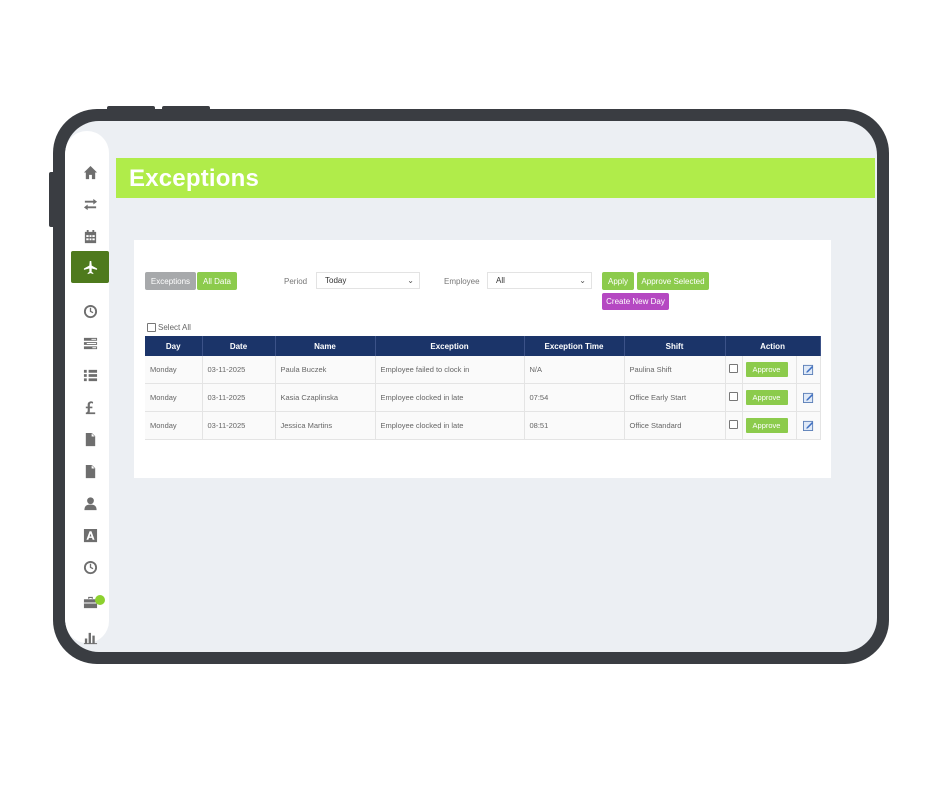  I want to click on period-label: Period, so click(296, 281).